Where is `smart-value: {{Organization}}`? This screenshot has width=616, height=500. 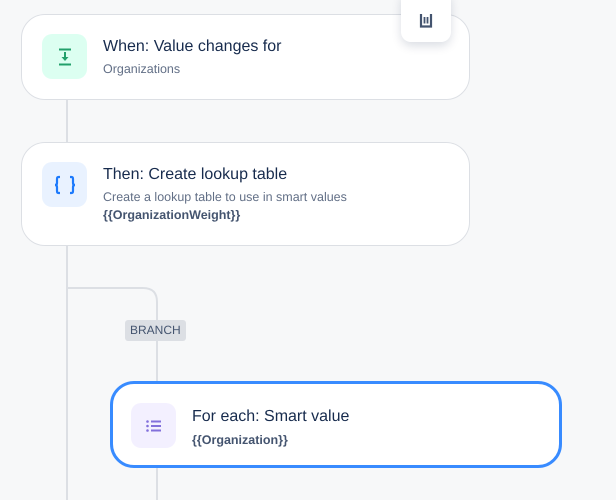 smart-value: {{Organization}} is located at coordinates (240, 440).